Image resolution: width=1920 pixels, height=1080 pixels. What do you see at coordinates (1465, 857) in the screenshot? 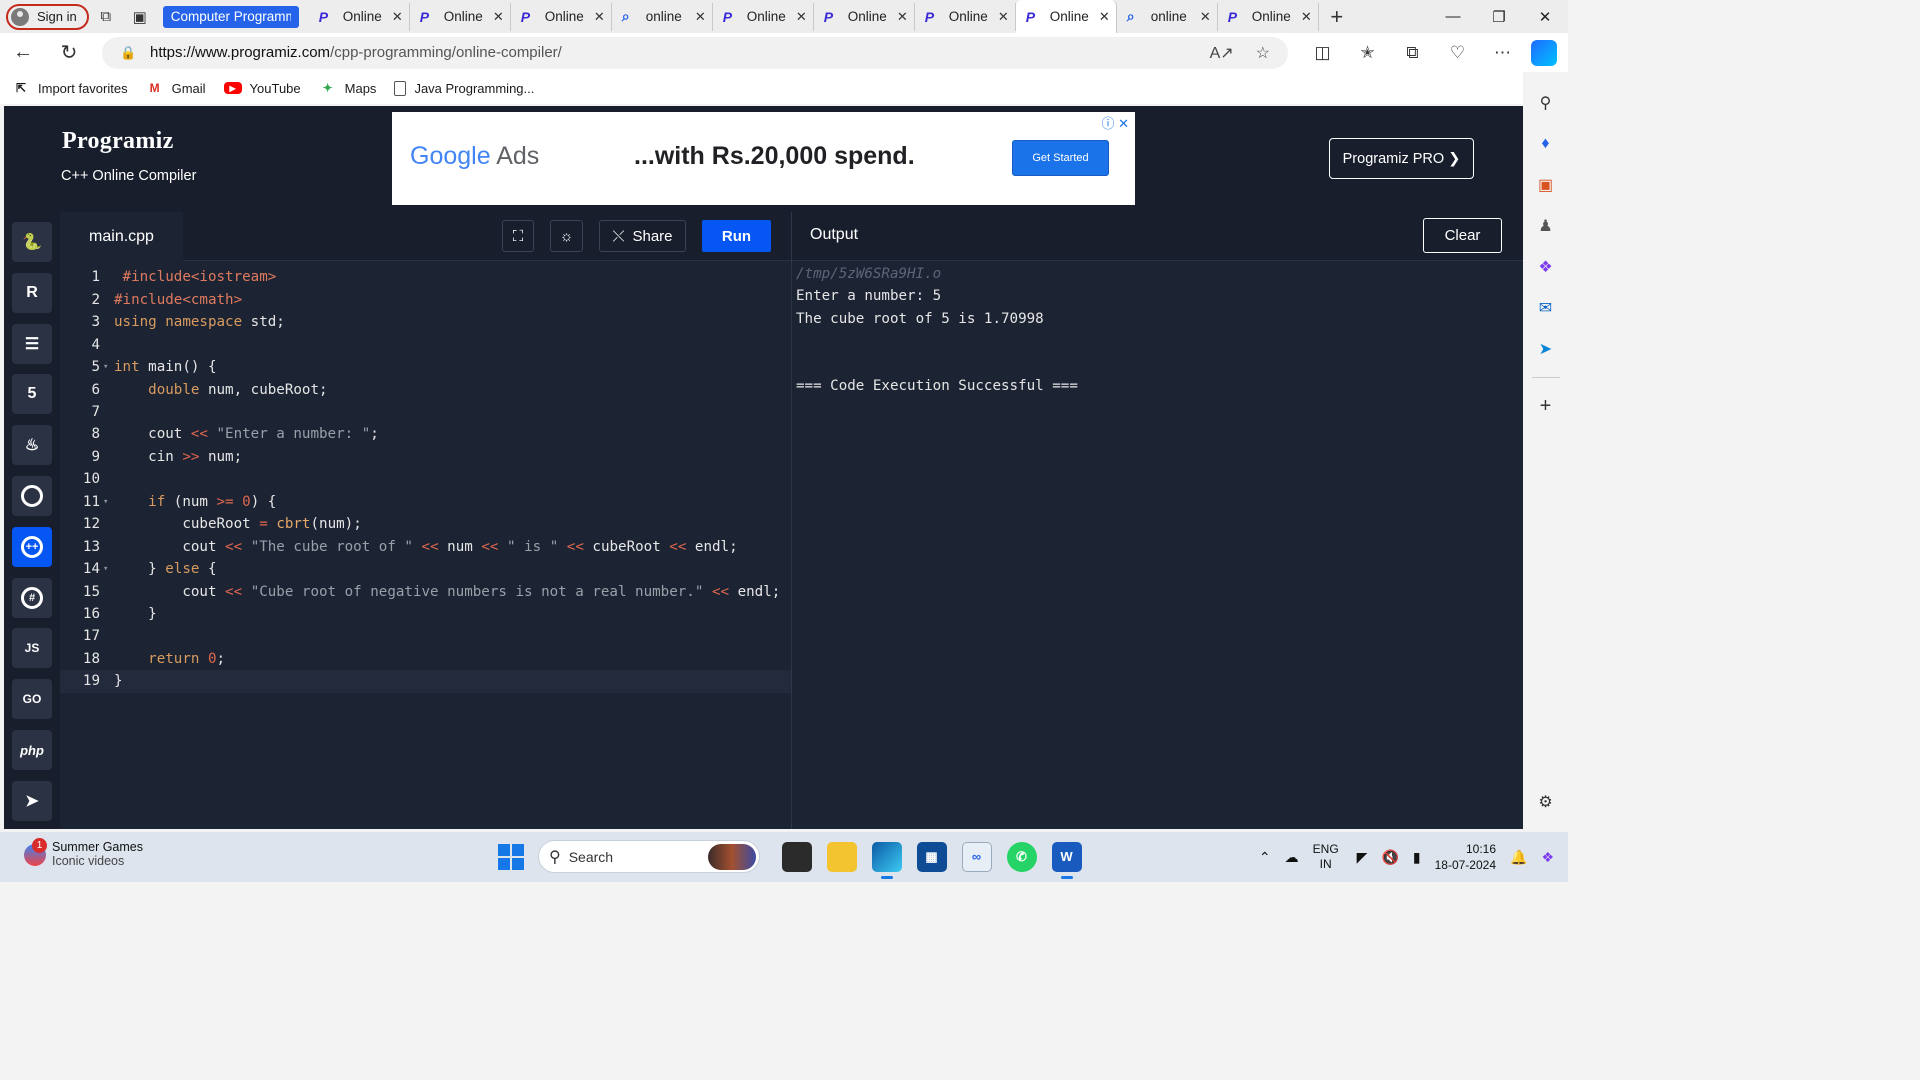
I see `clock: 10:16 18-07-2024` at bounding box center [1465, 857].